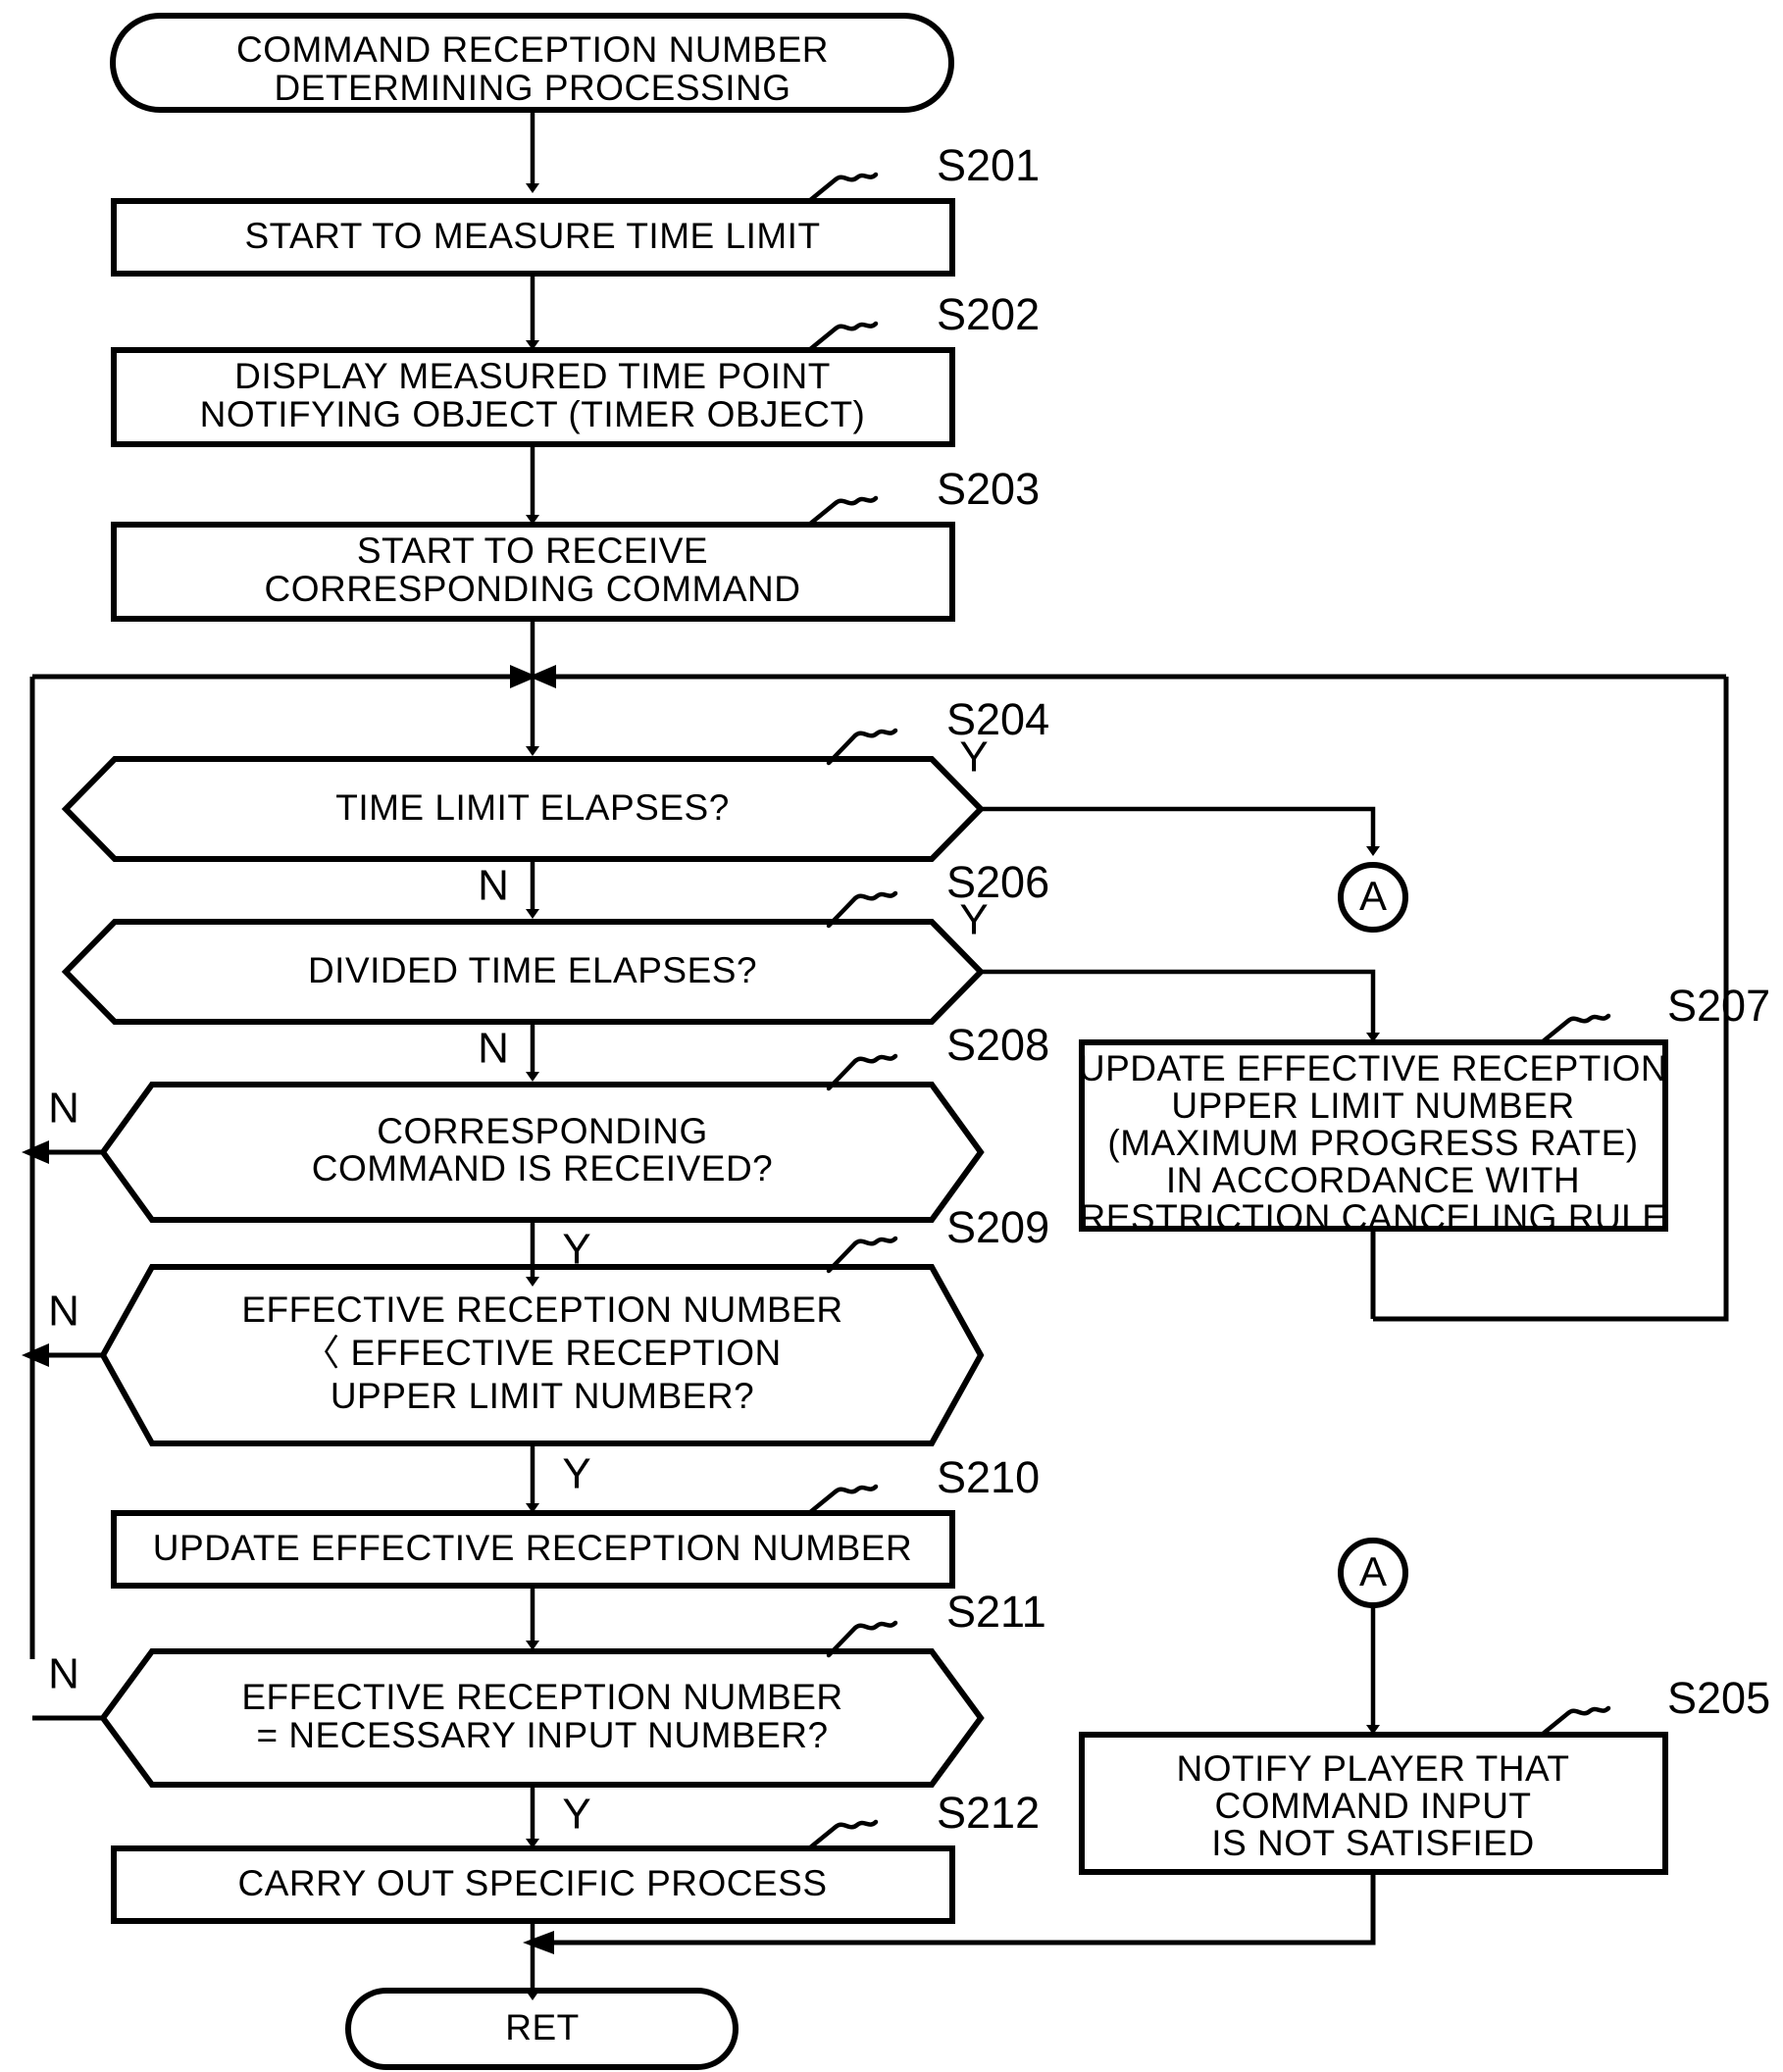  What do you see at coordinates (542, 1396) in the screenshot?
I see `s209-line3: UPPER LIMIT NUMBER?` at bounding box center [542, 1396].